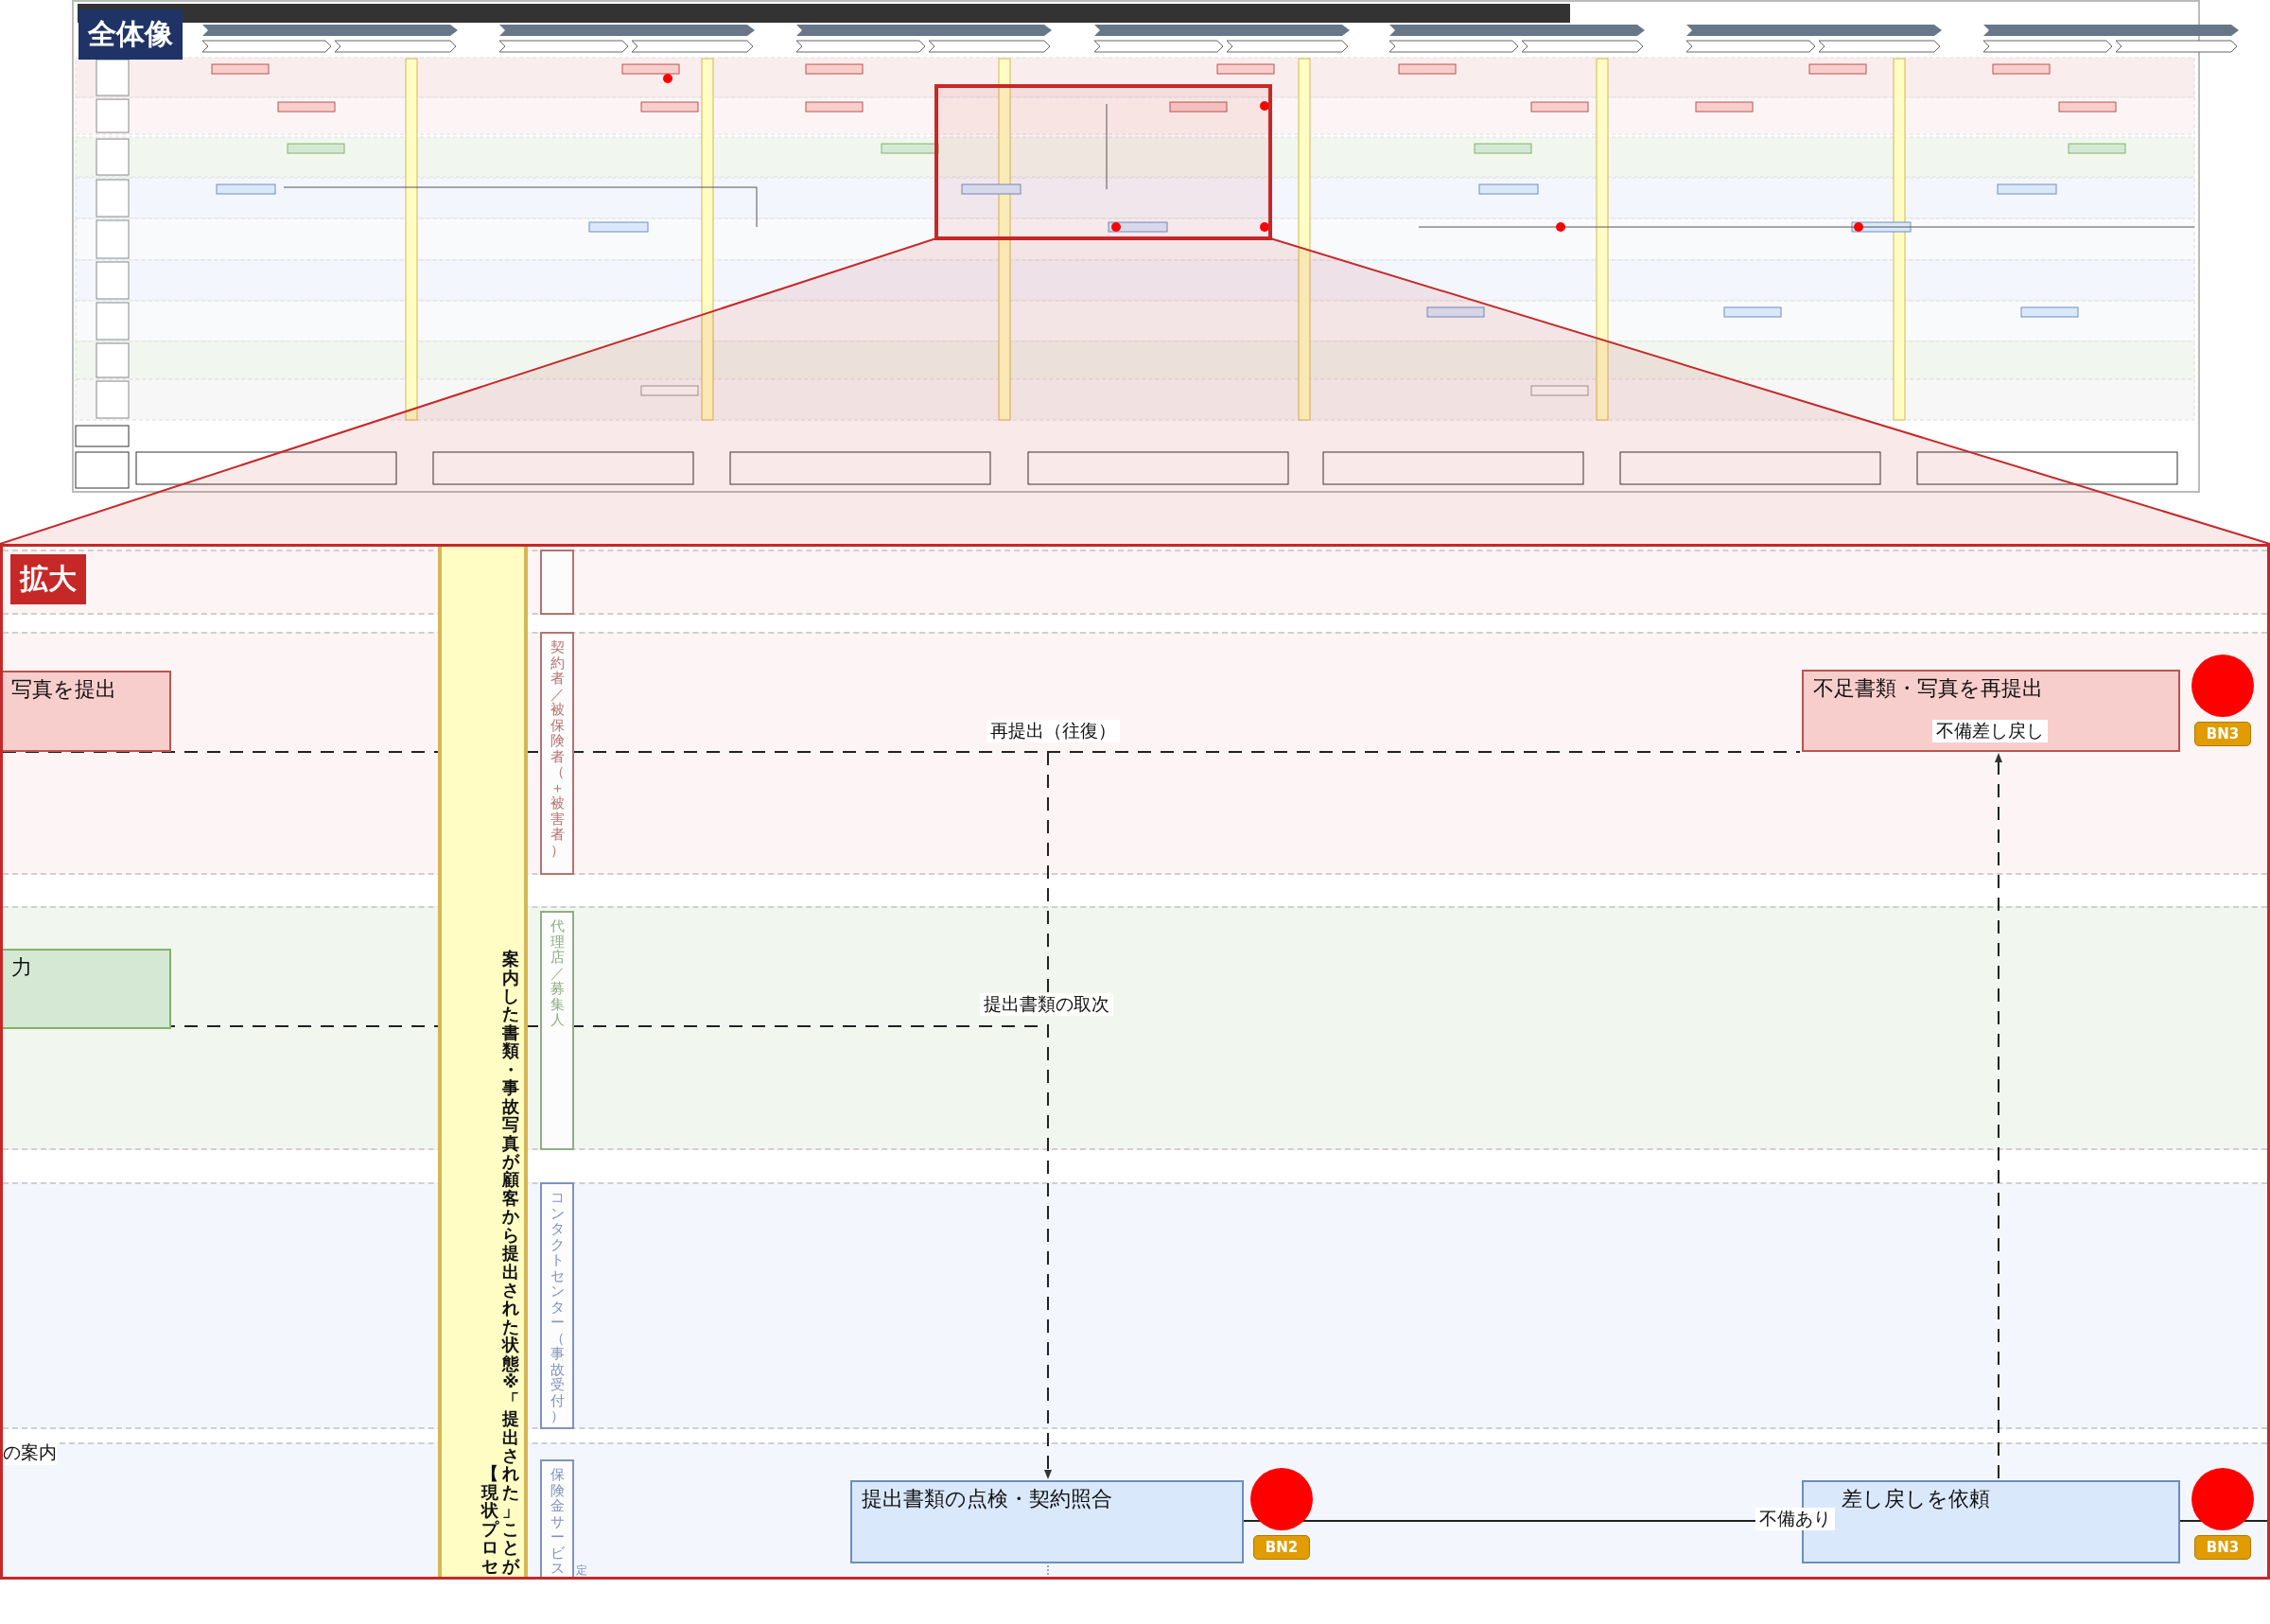 This screenshot has height=1624, width=2270. What do you see at coordinates (30, 1453) in the screenshot?
I see `step-text: の案内` at bounding box center [30, 1453].